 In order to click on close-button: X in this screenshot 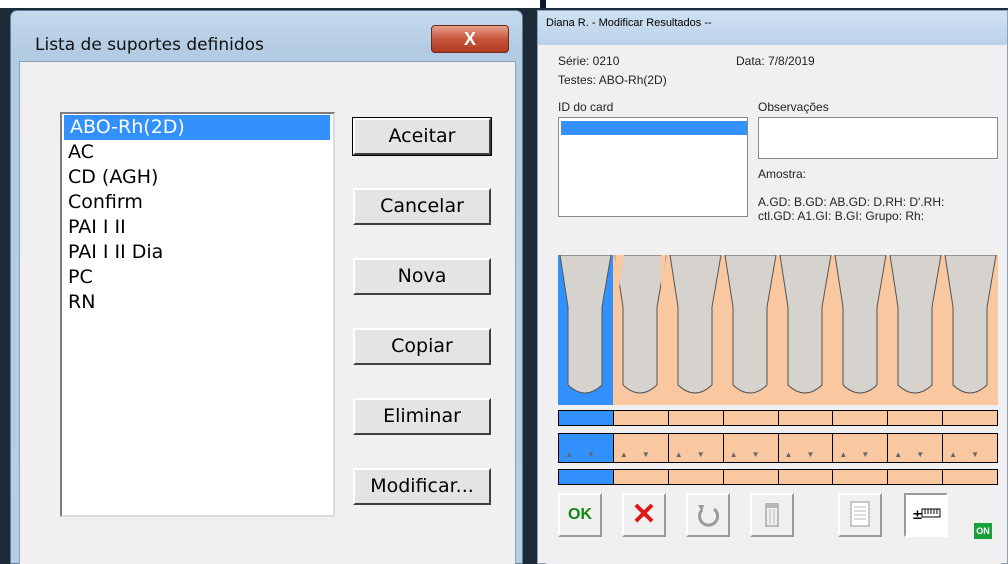, I will do `click(470, 39)`.